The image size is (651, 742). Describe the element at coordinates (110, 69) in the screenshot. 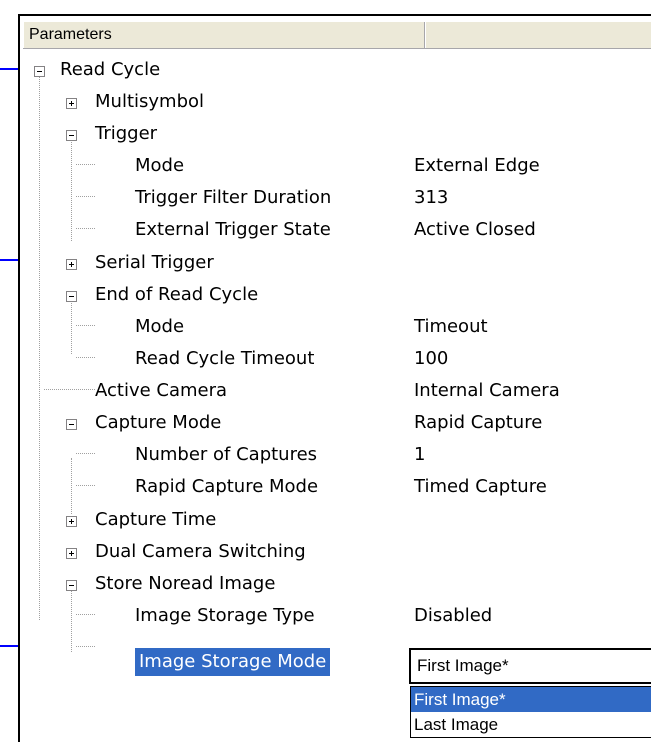

I see `tree-item-label: Read Cycle` at that location.